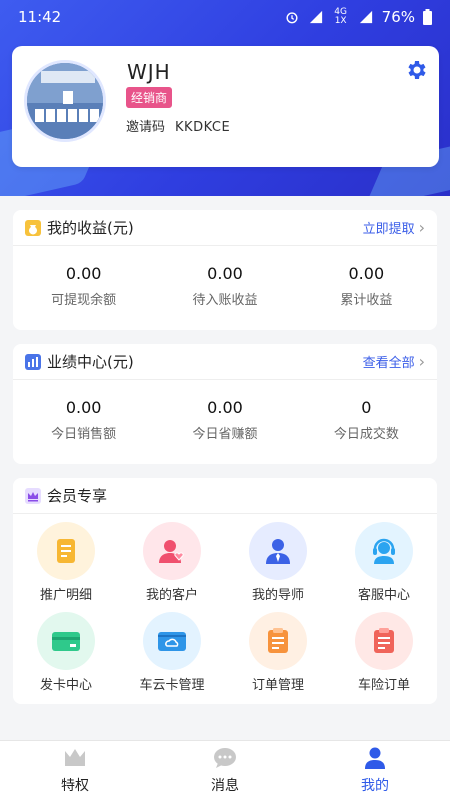 The height and width of the screenshot is (800, 450). What do you see at coordinates (375, 758) in the screenshot?
I see `person-icon` at bounding box center [375, 758].